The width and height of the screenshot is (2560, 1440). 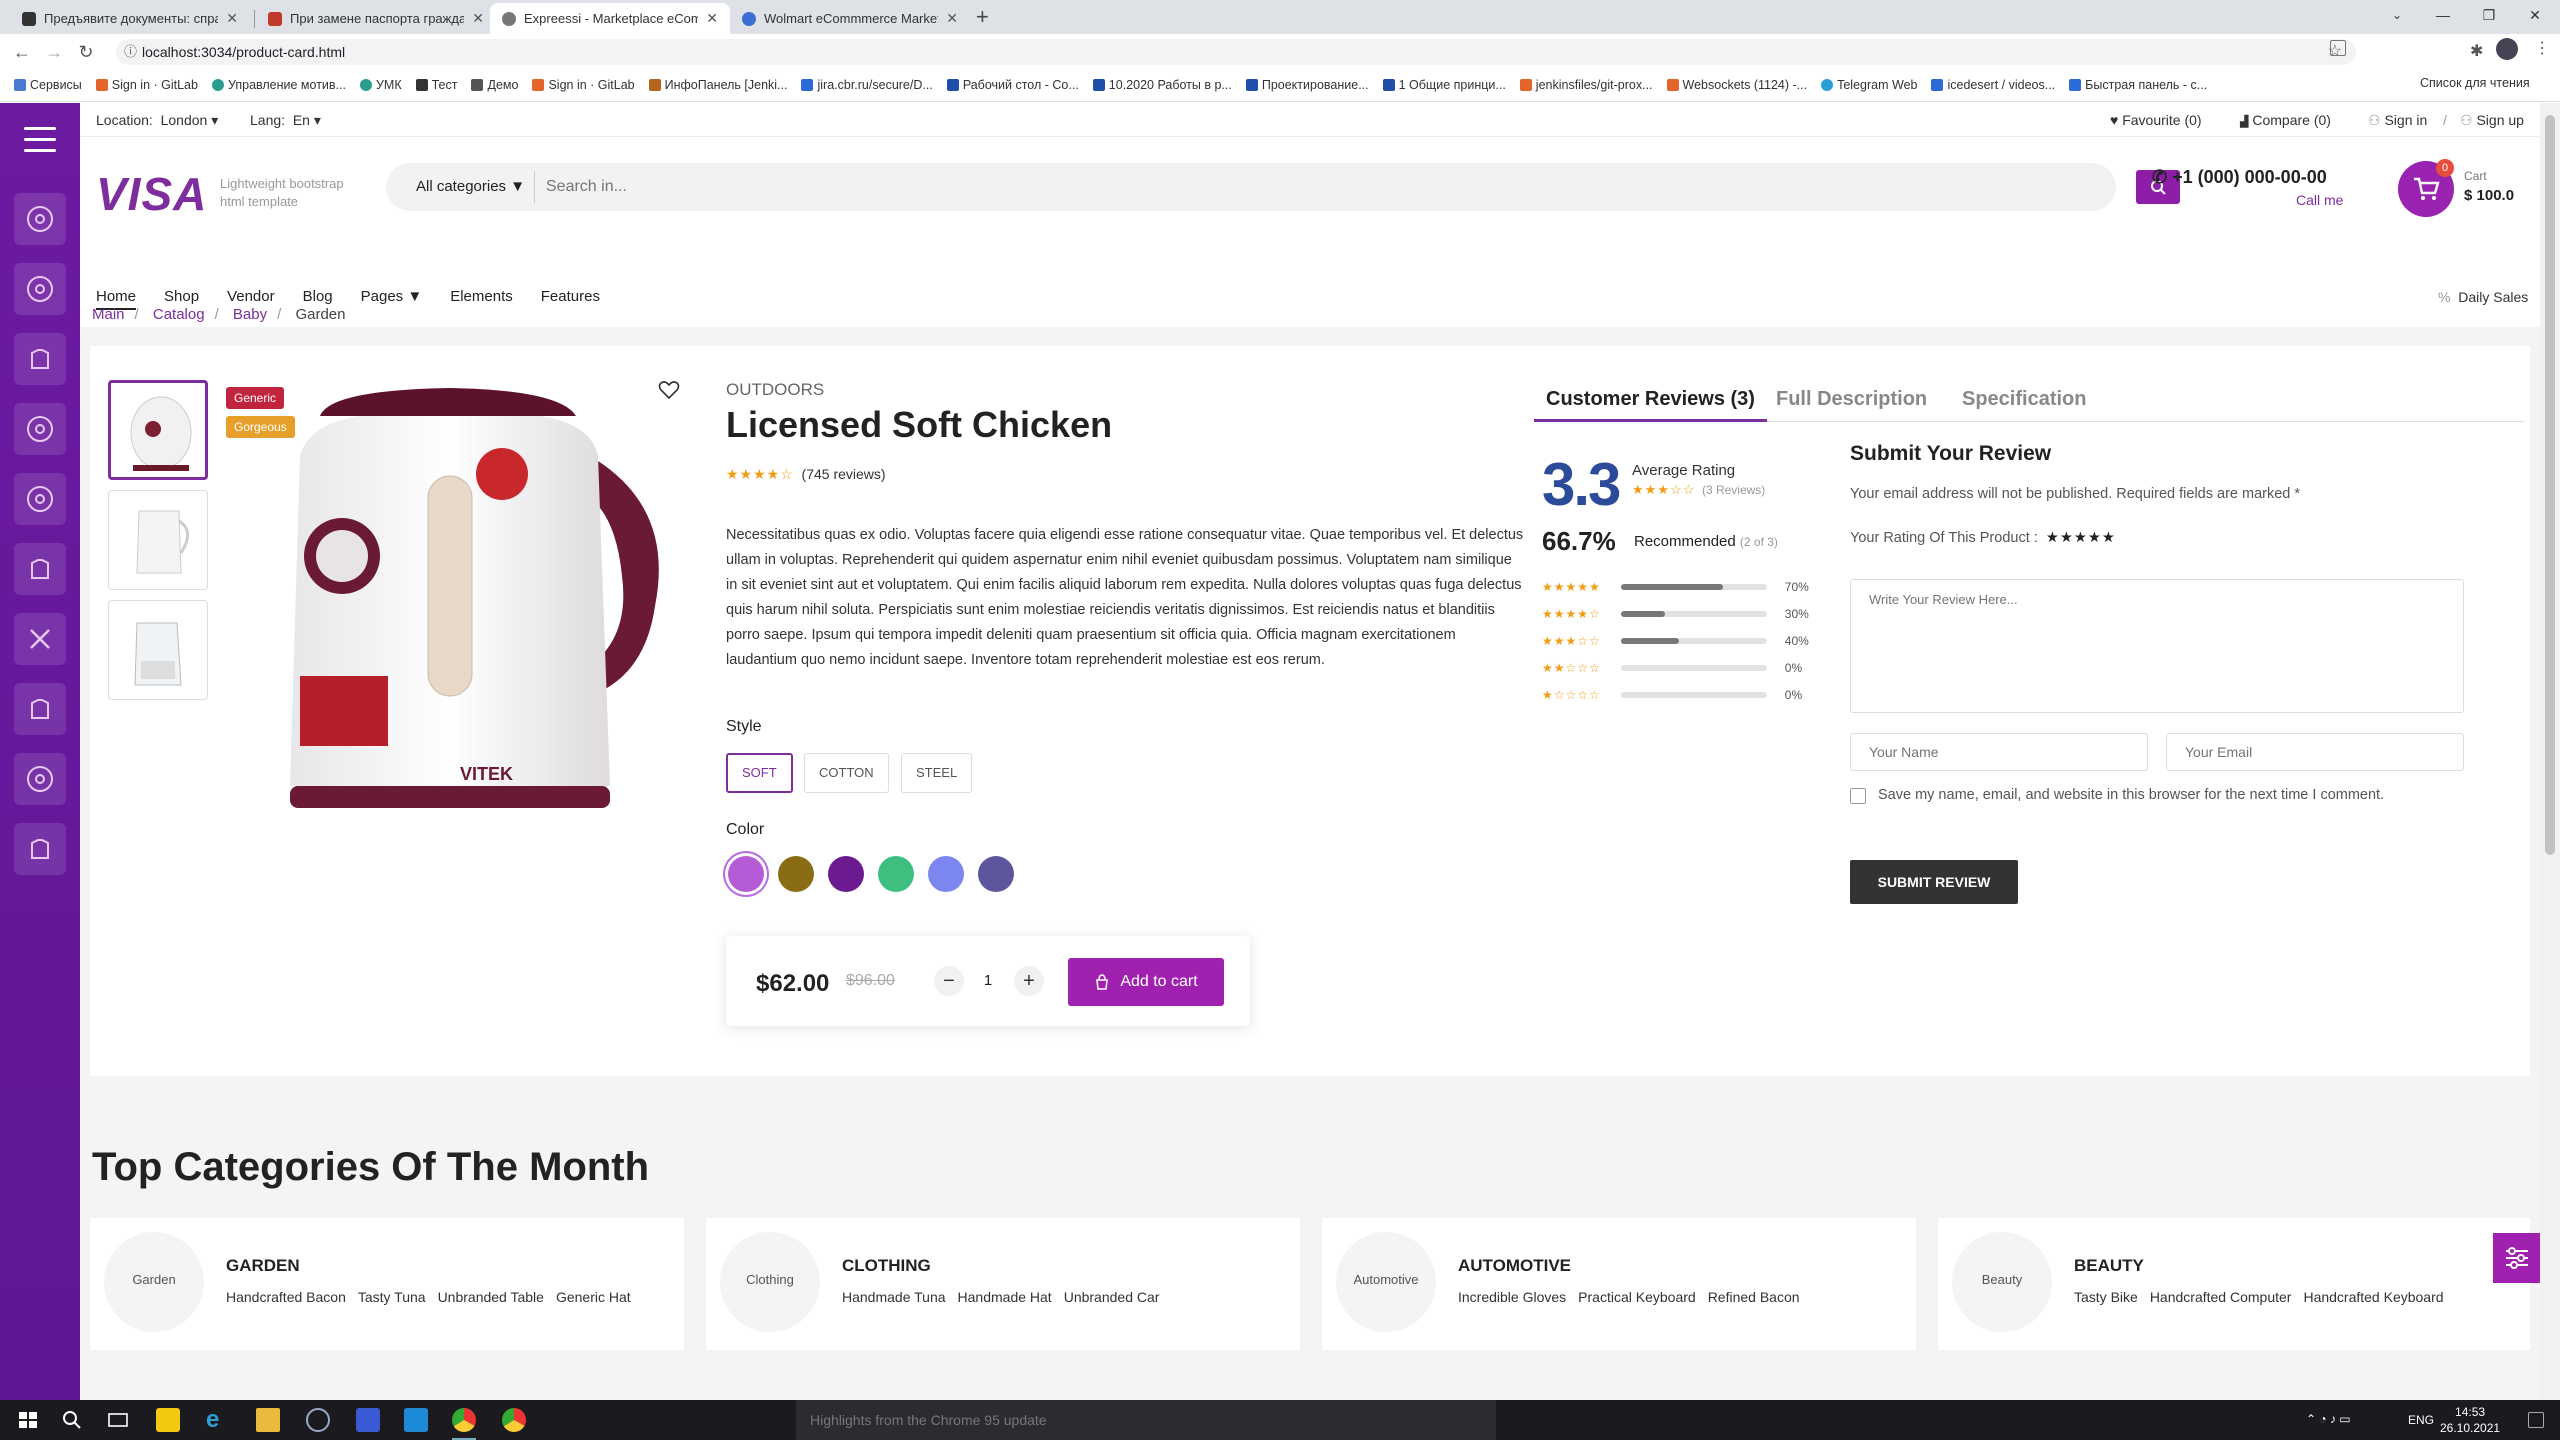 I want to click on bookmark-item: Telegram Web, so click(x=1869, y=85).